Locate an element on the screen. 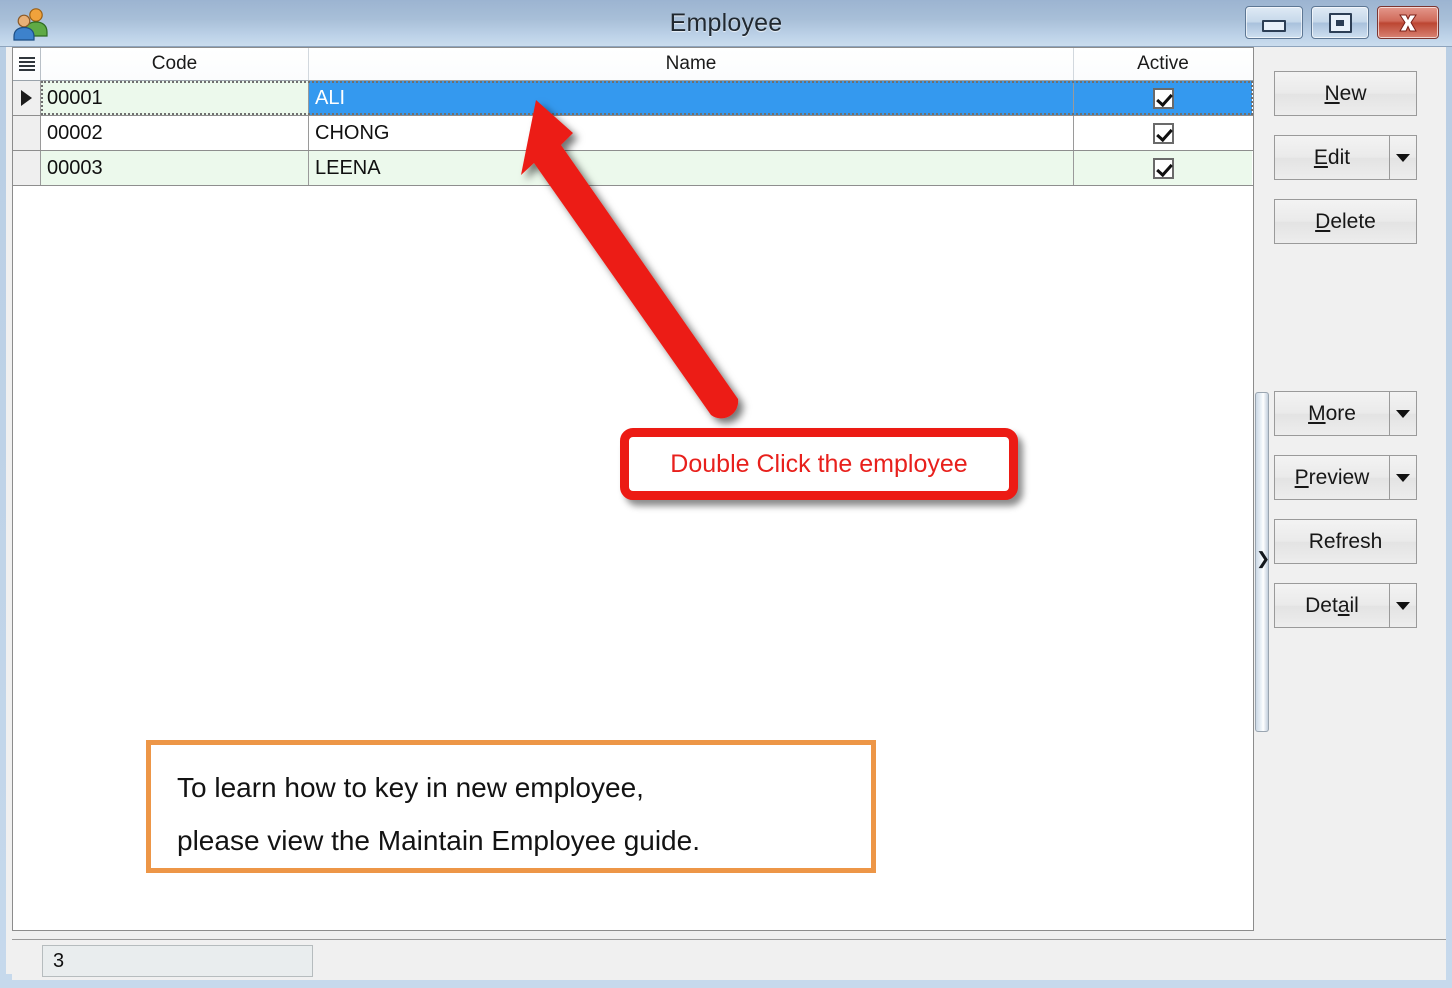 The width and height of the screenshot is (1452, 988). guide-note-line-1: To learn how to key in new employee, is located at coordinates (410, 787).